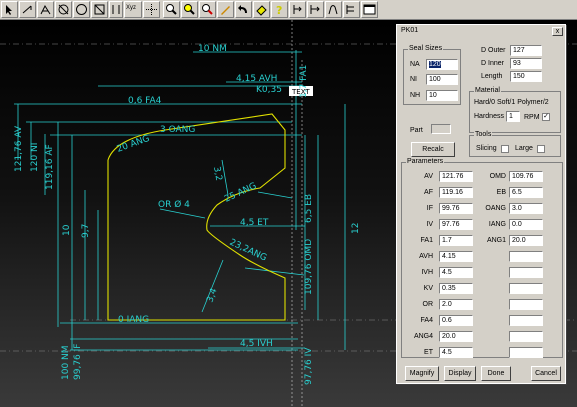  Describe the element at coordinates (309, 366) in the screenshot. I see `dim-iv: 97,76 IV` at that location.